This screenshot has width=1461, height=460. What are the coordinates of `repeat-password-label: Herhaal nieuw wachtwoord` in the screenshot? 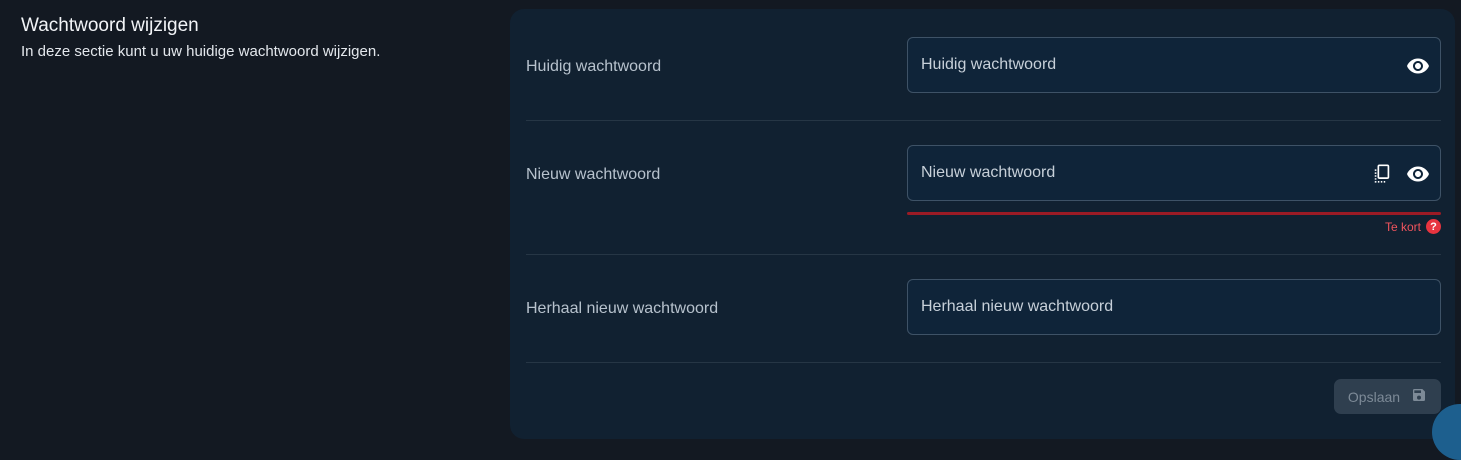 It's located at (622, 308).